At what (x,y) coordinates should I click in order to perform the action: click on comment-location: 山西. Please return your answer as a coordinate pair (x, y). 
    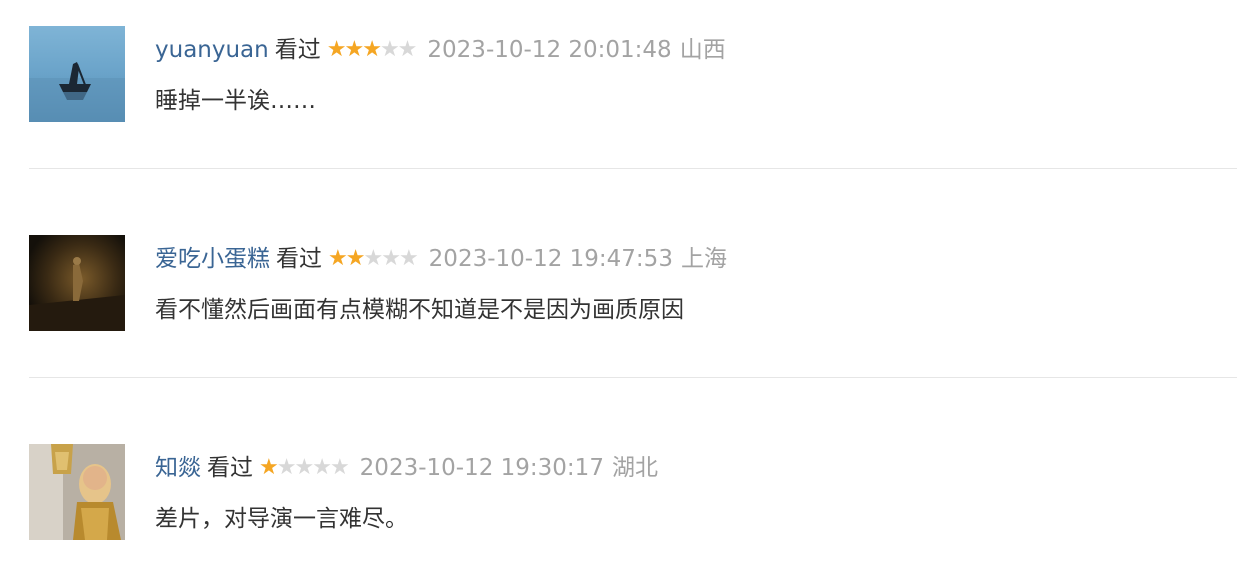
    Looking at the image, I should click on (702, 50).